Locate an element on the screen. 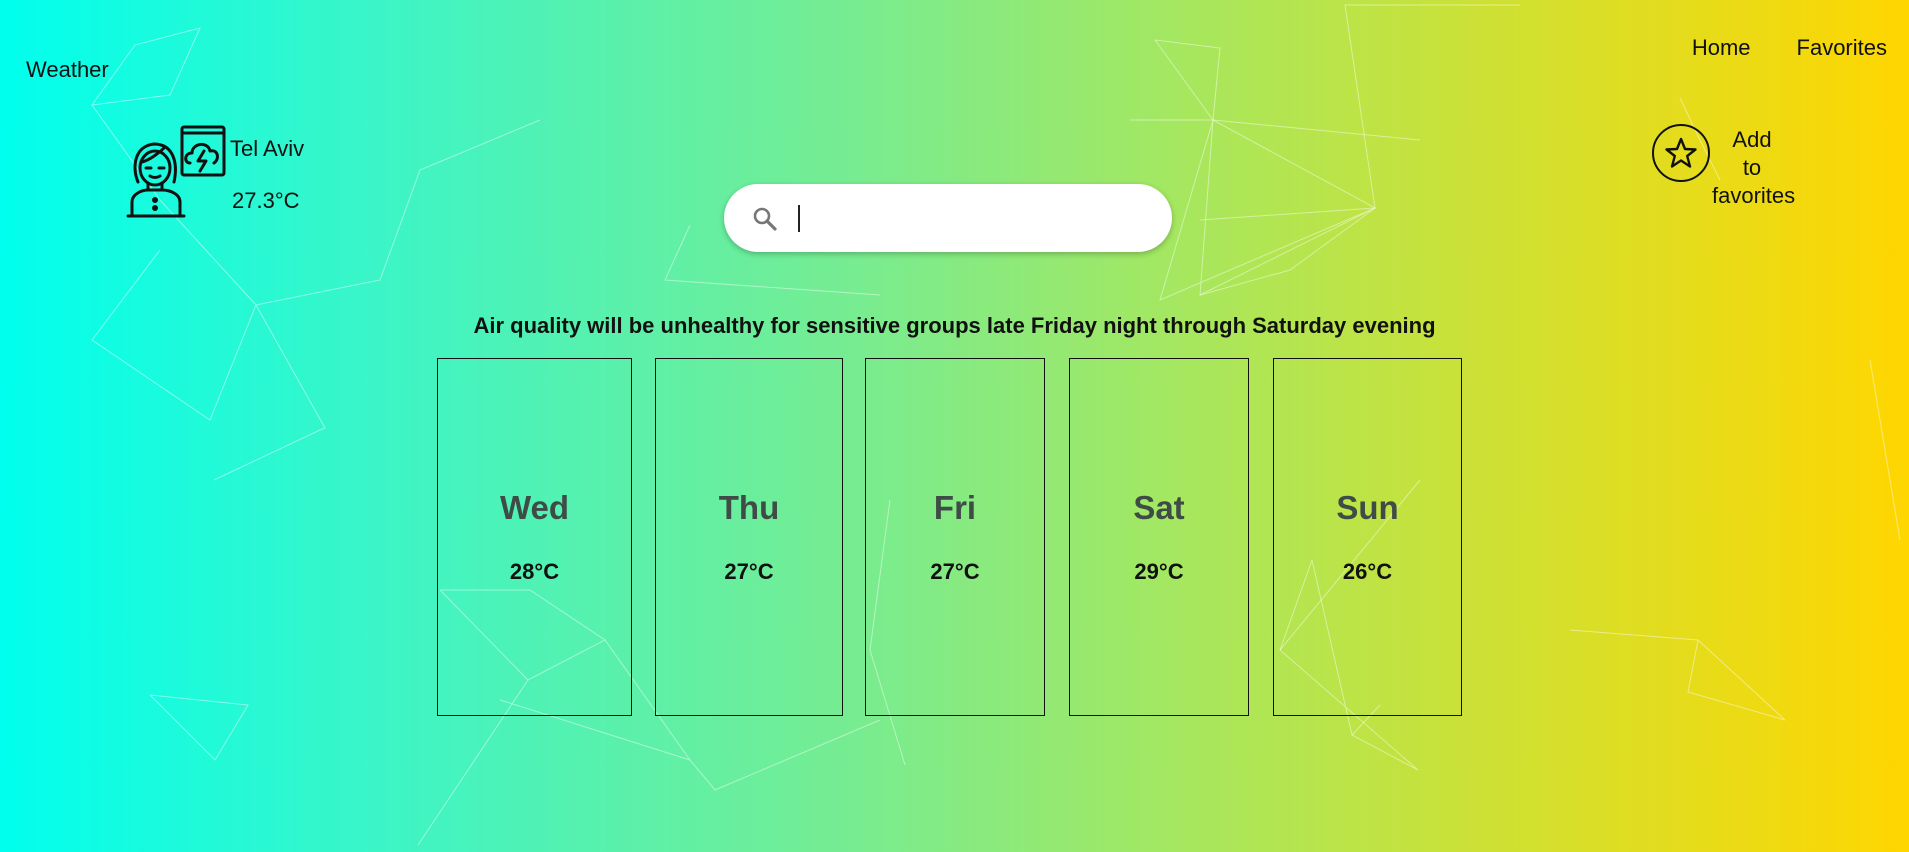 The width and height of the screenshot is (1909, 852). city-name: Tel Aviv is located at coordinates (267, 148).